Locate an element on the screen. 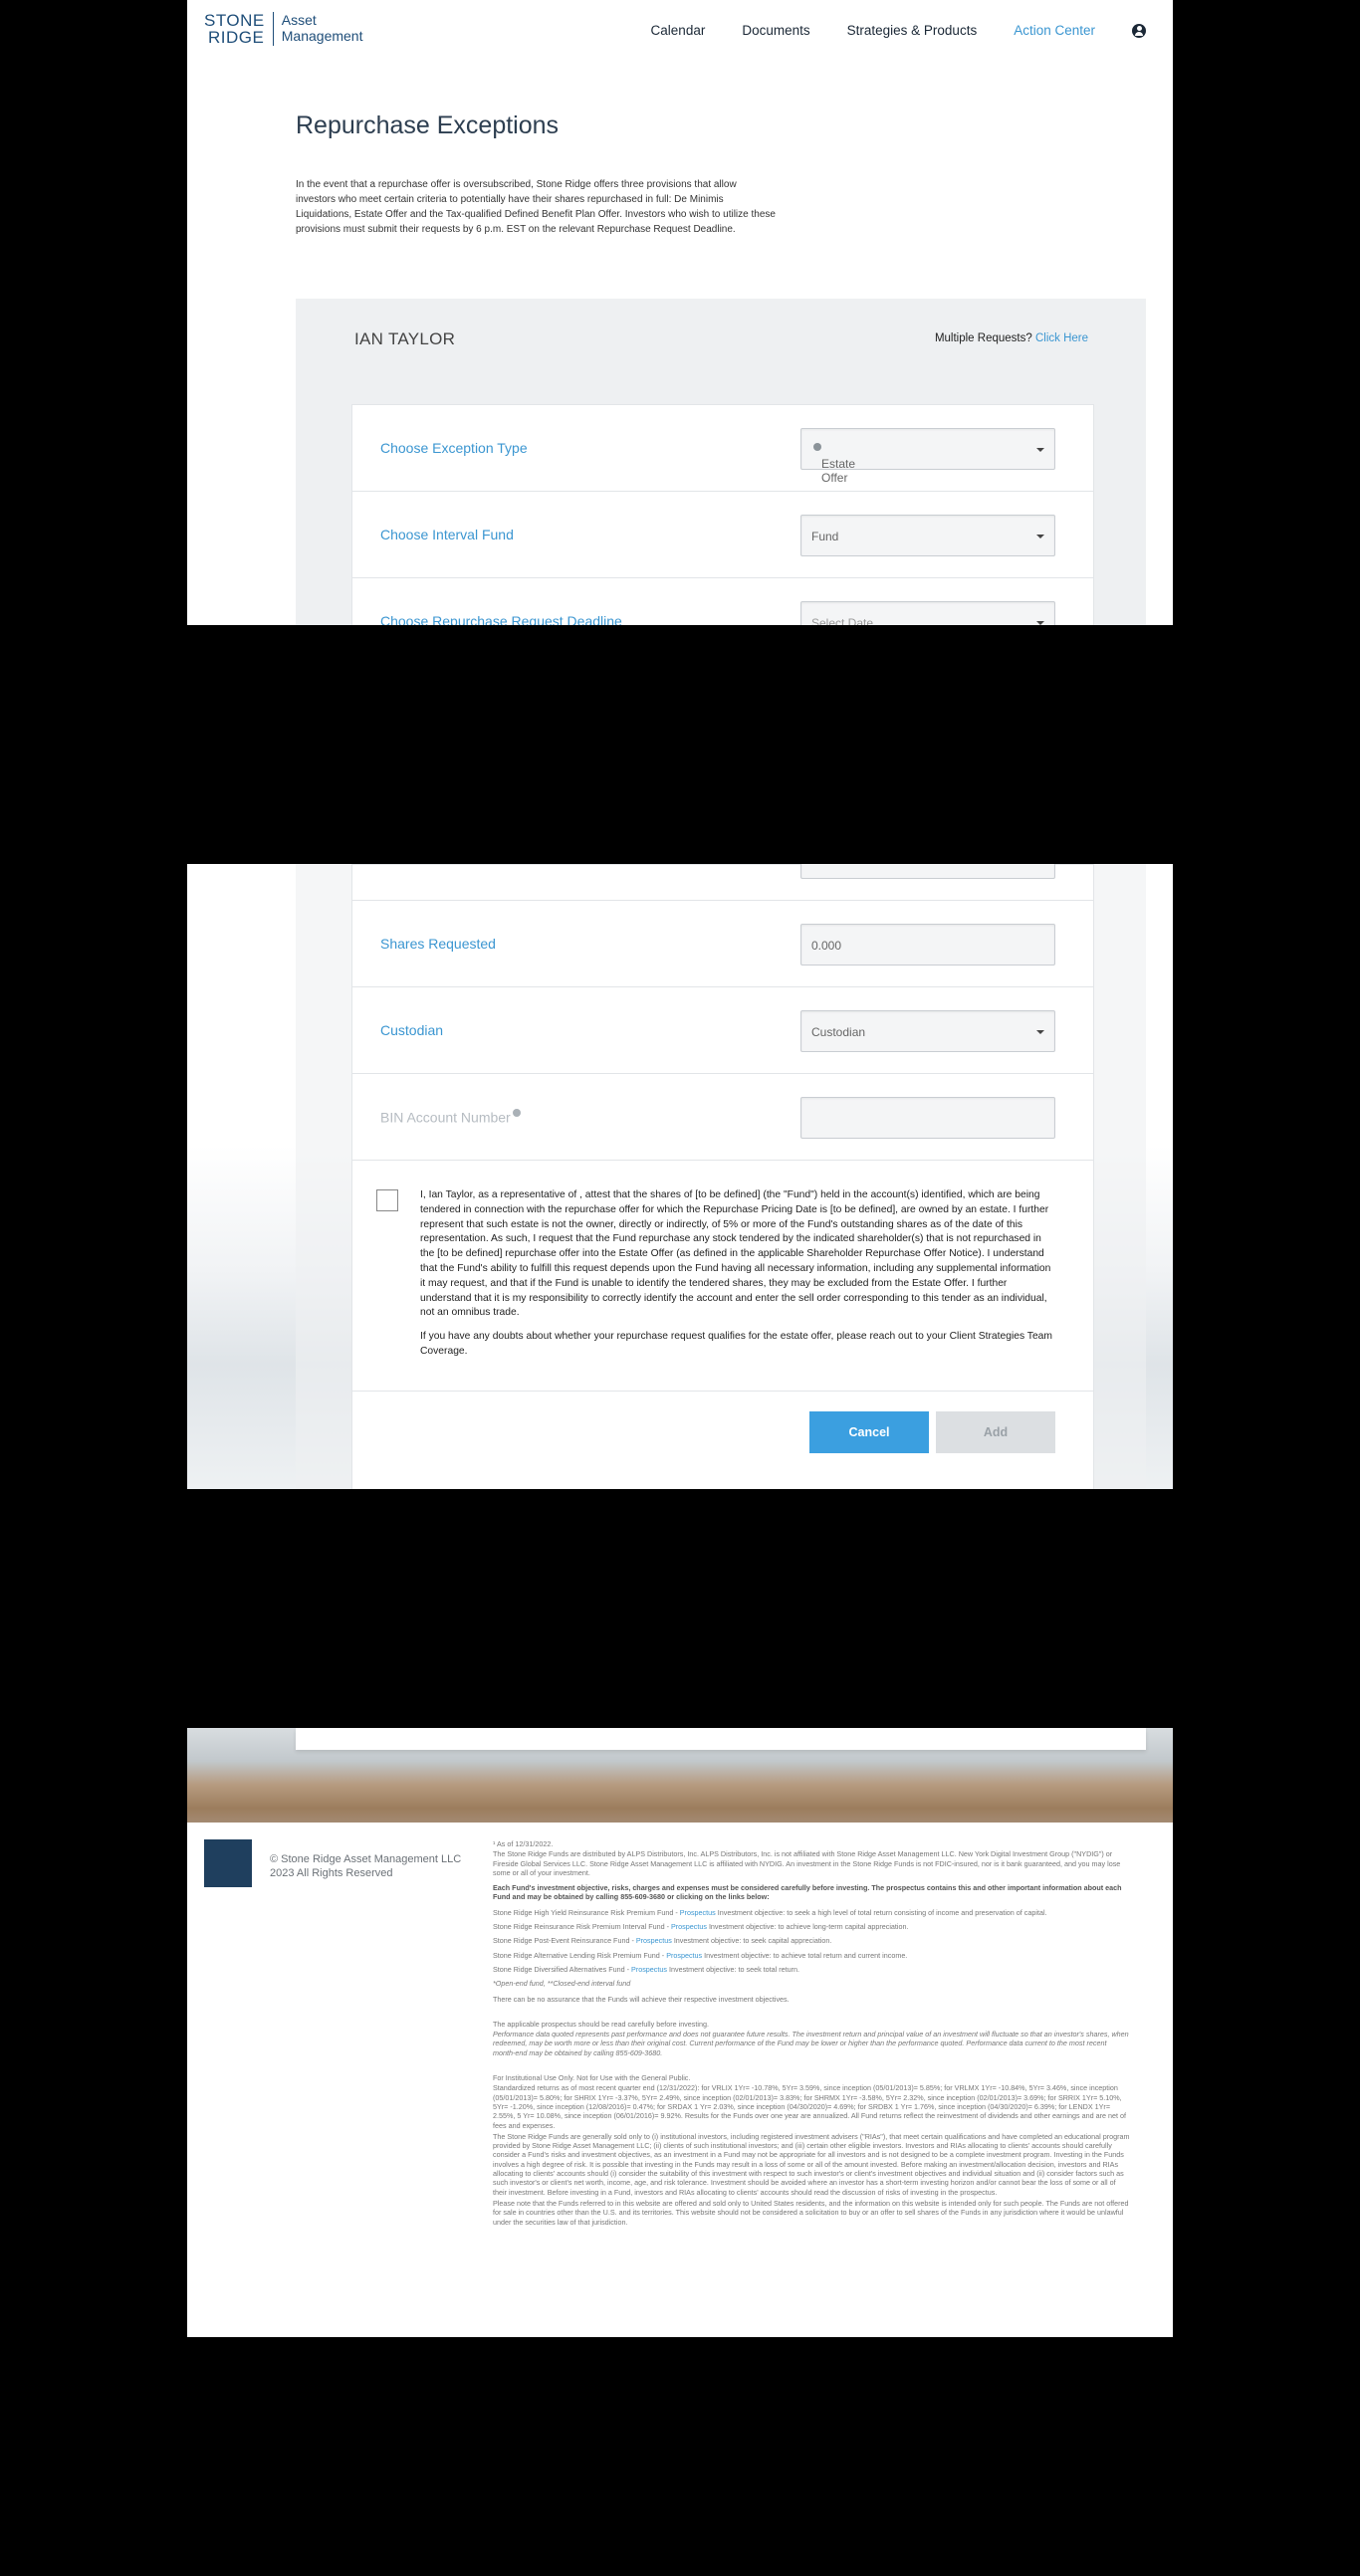  nav-item-documents: Documents is located at coordinates (775, 30).